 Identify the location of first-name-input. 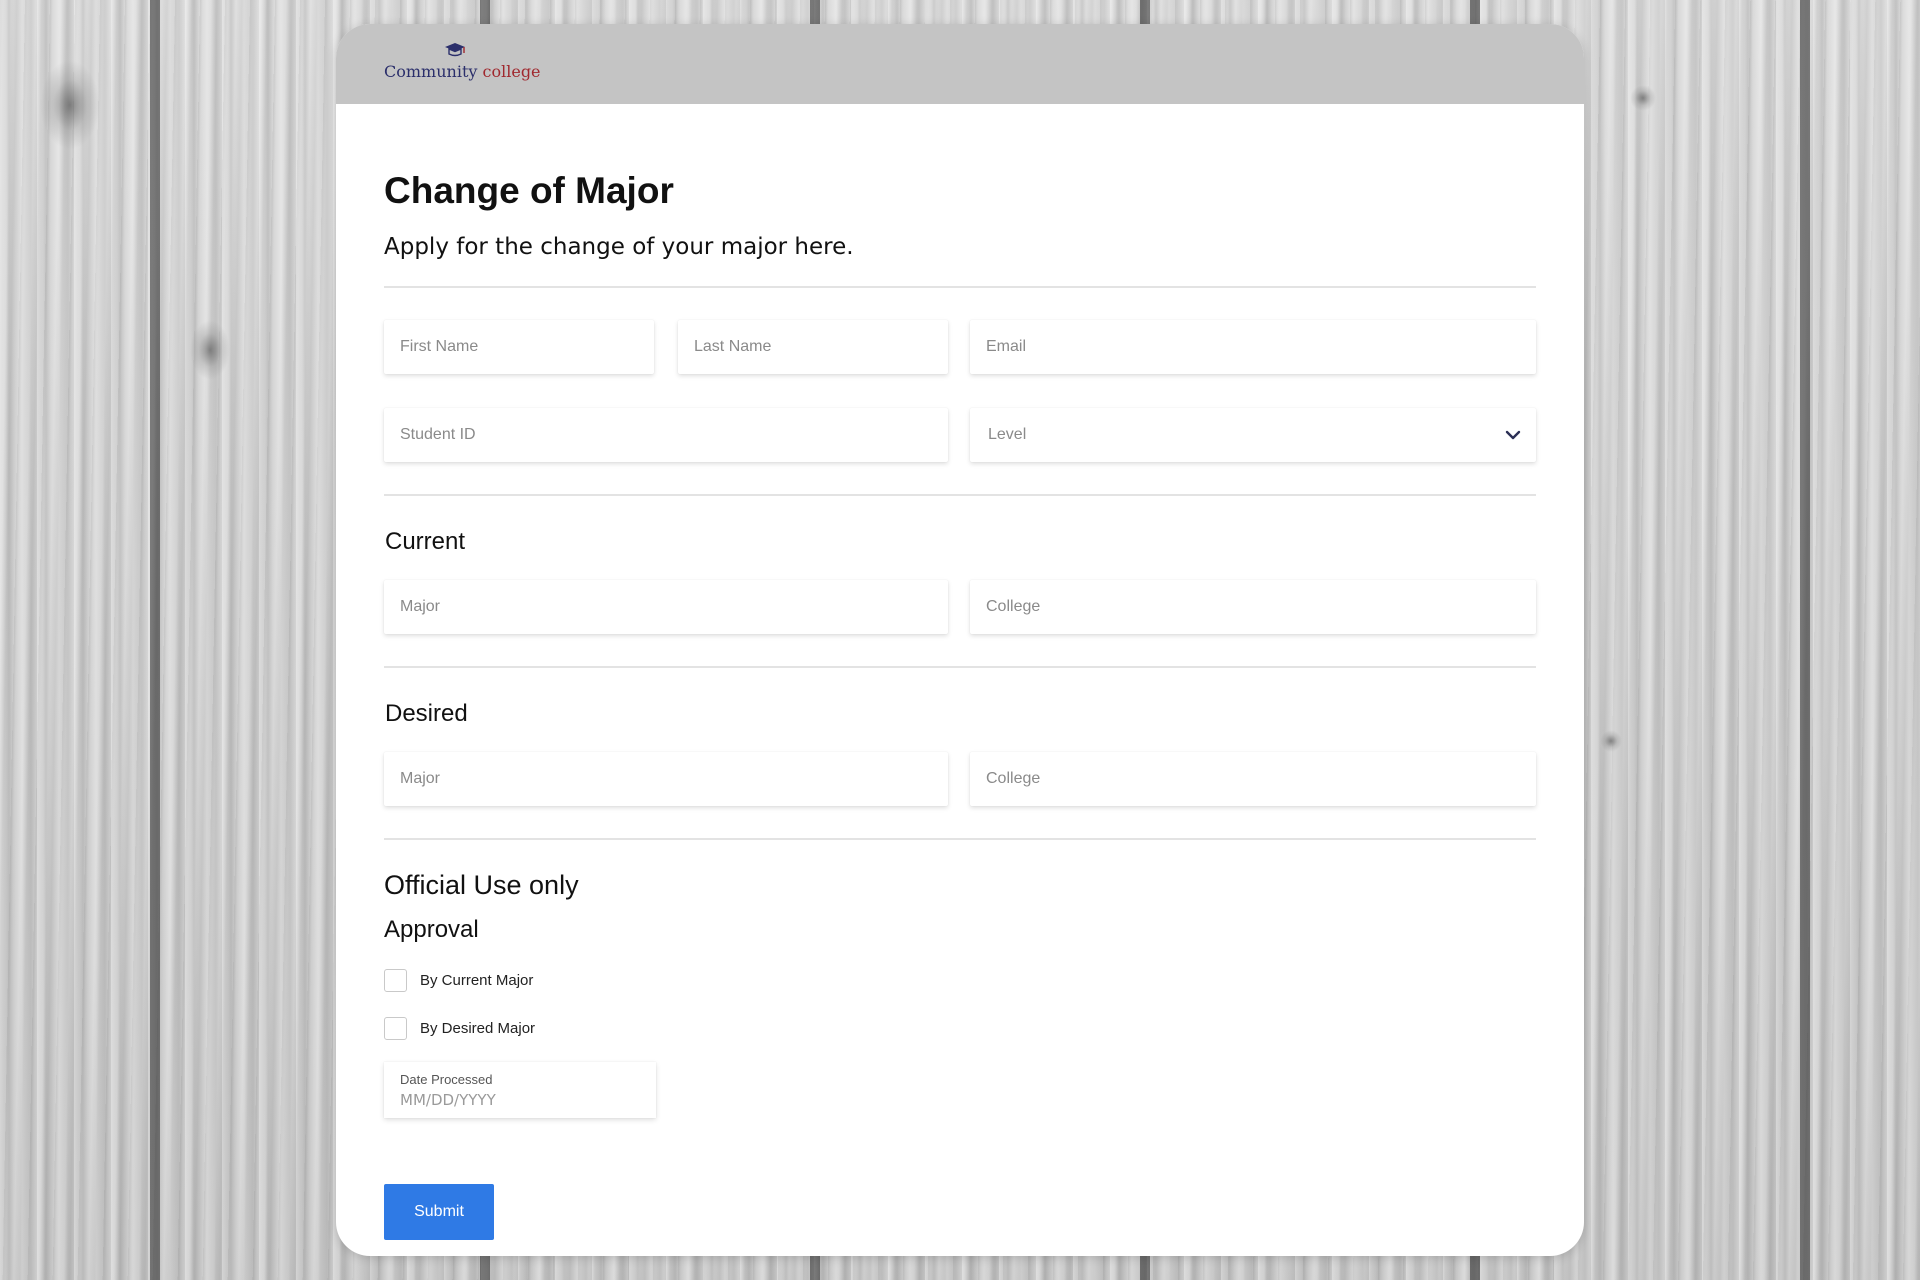
(519, 347).